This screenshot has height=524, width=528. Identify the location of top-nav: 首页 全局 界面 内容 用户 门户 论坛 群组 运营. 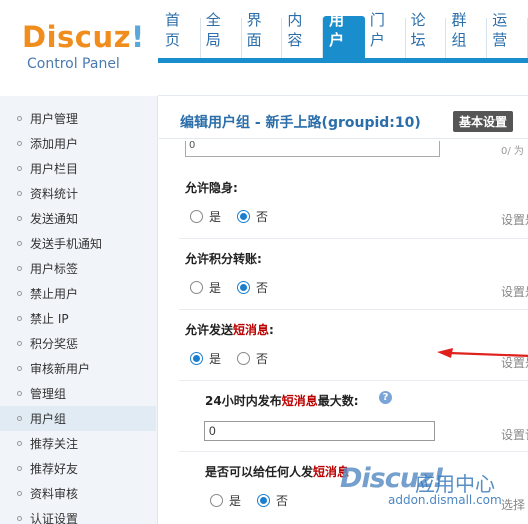
(344, 34).